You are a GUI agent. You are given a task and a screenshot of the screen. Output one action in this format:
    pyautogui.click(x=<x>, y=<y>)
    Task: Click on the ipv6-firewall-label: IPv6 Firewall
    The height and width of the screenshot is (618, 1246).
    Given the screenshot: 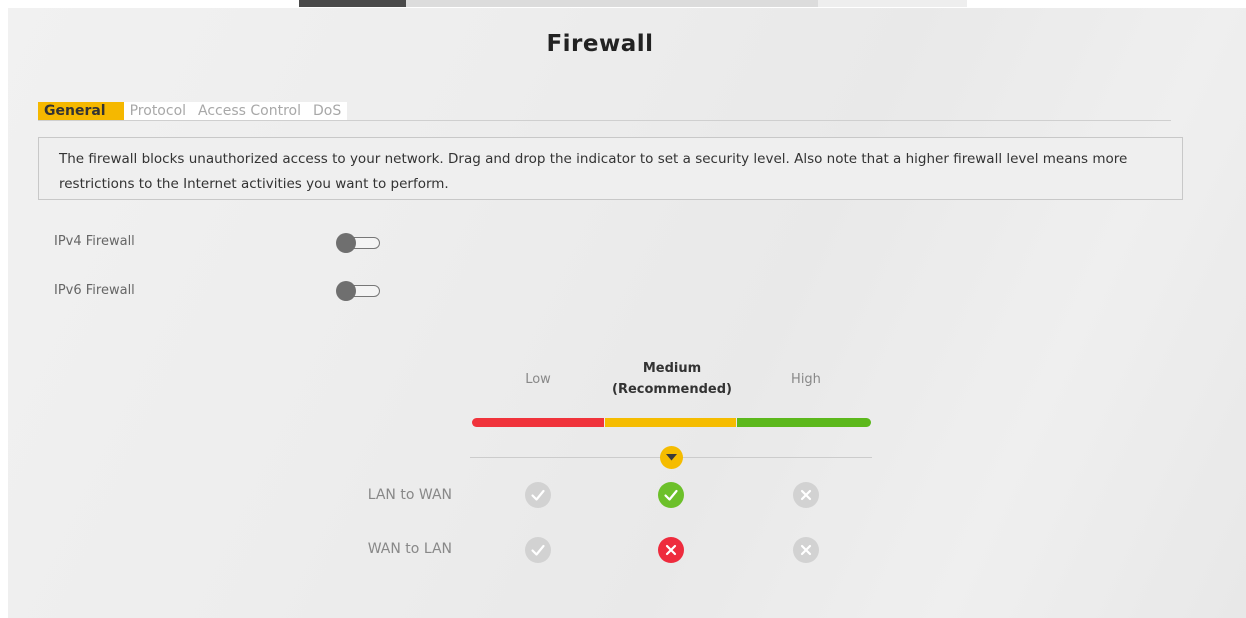 What is the action you would take?
    pyautogui.click(x=94, y=290)
    